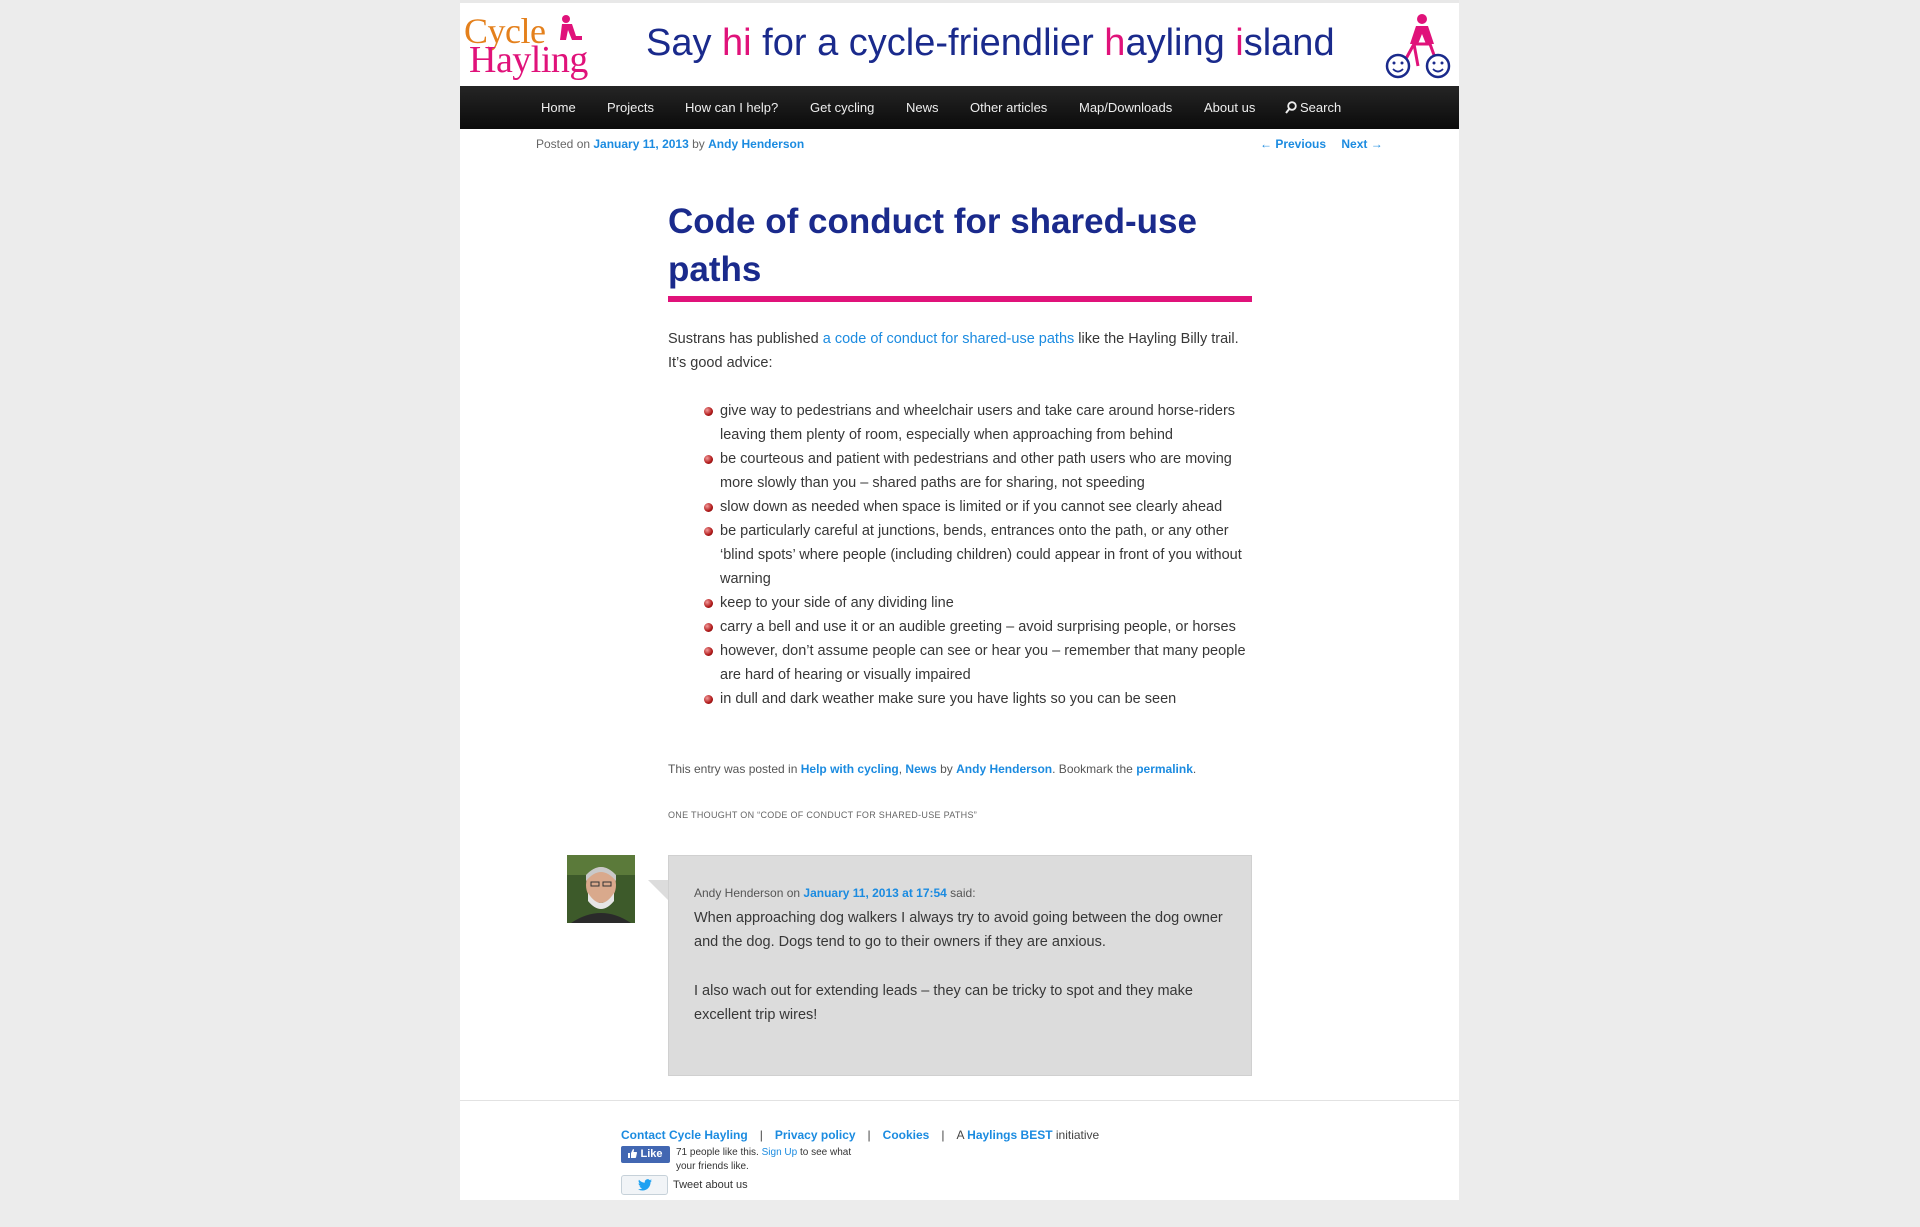 This screenshot has width=1920, height=1227. What do you see at coordinates (640, 144) in the screenshot?
I see `post-date-link: January 11, 2013` at bounding box center [640, 144].